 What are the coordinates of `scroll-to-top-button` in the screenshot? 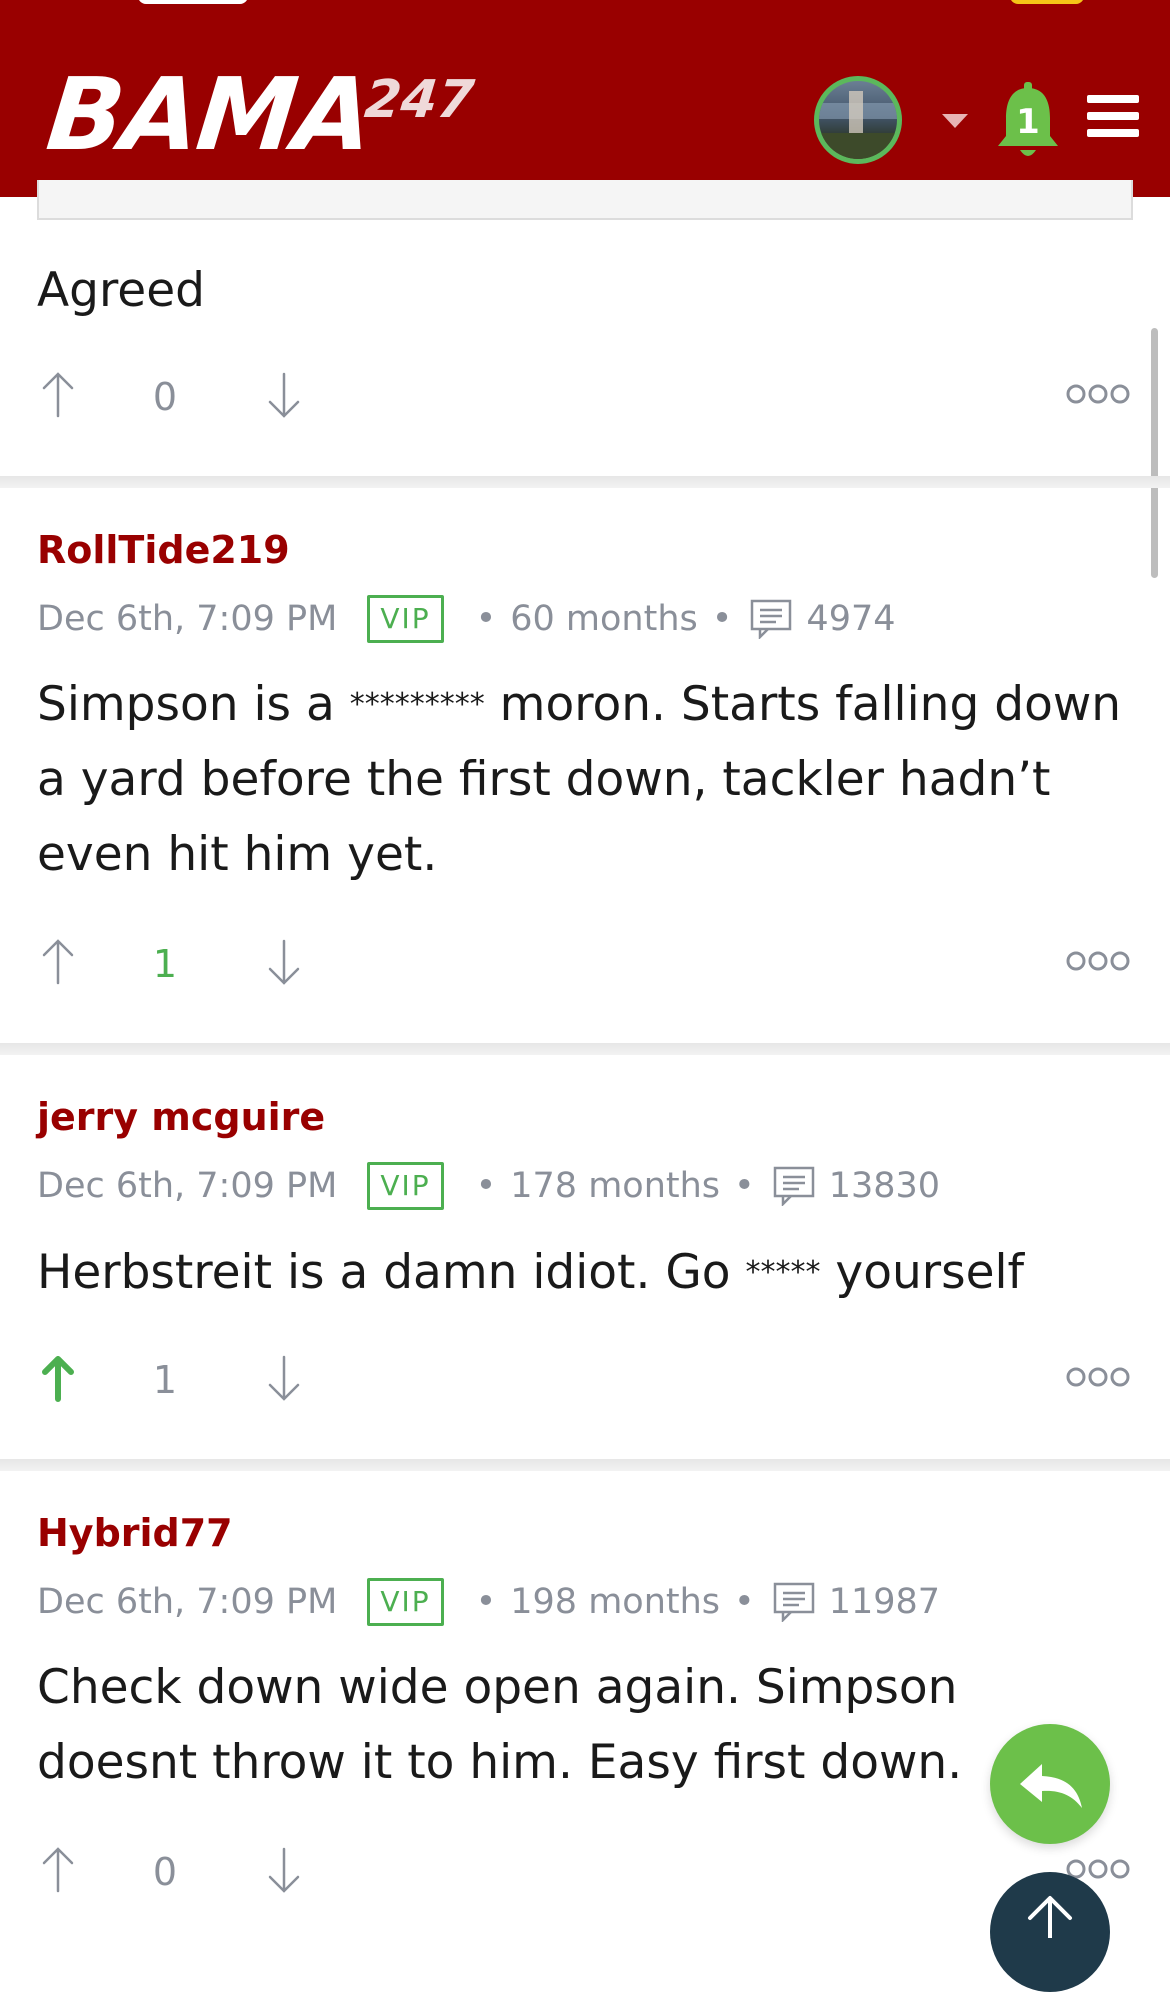 It's located at (1050, 1932).